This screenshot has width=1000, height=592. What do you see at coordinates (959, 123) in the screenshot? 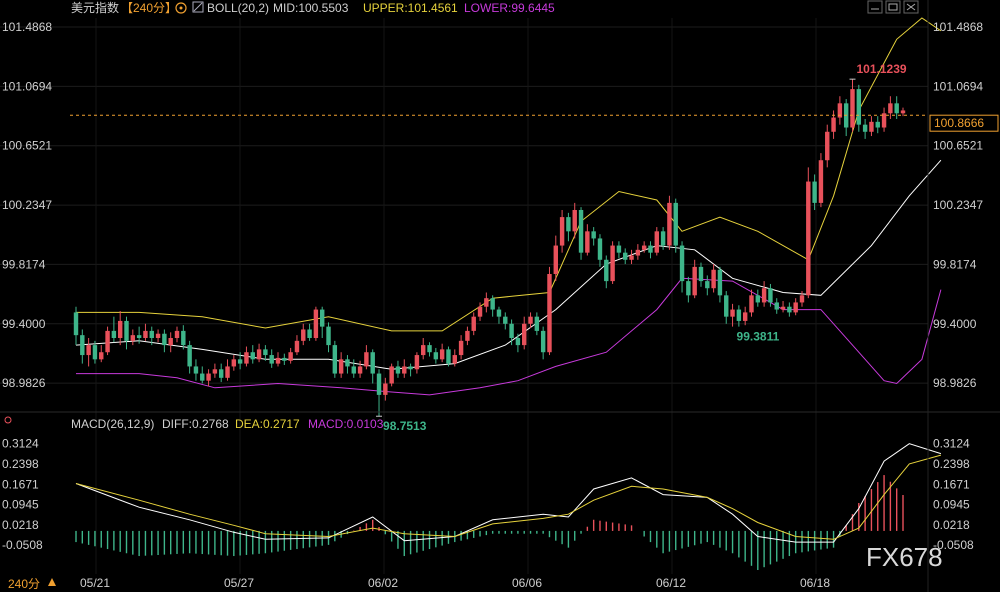
I see `current-price-label: 100.8666` at bounding box center [959, 123].